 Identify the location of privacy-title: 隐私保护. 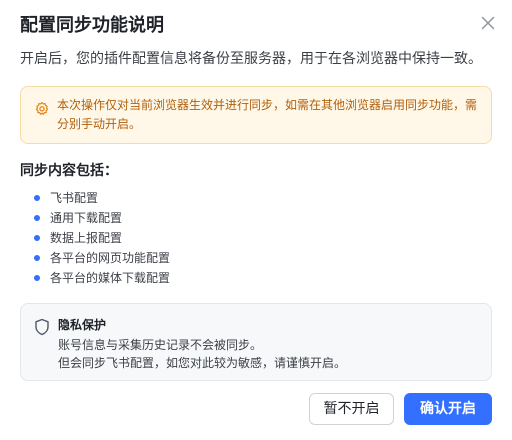
(82, 325).